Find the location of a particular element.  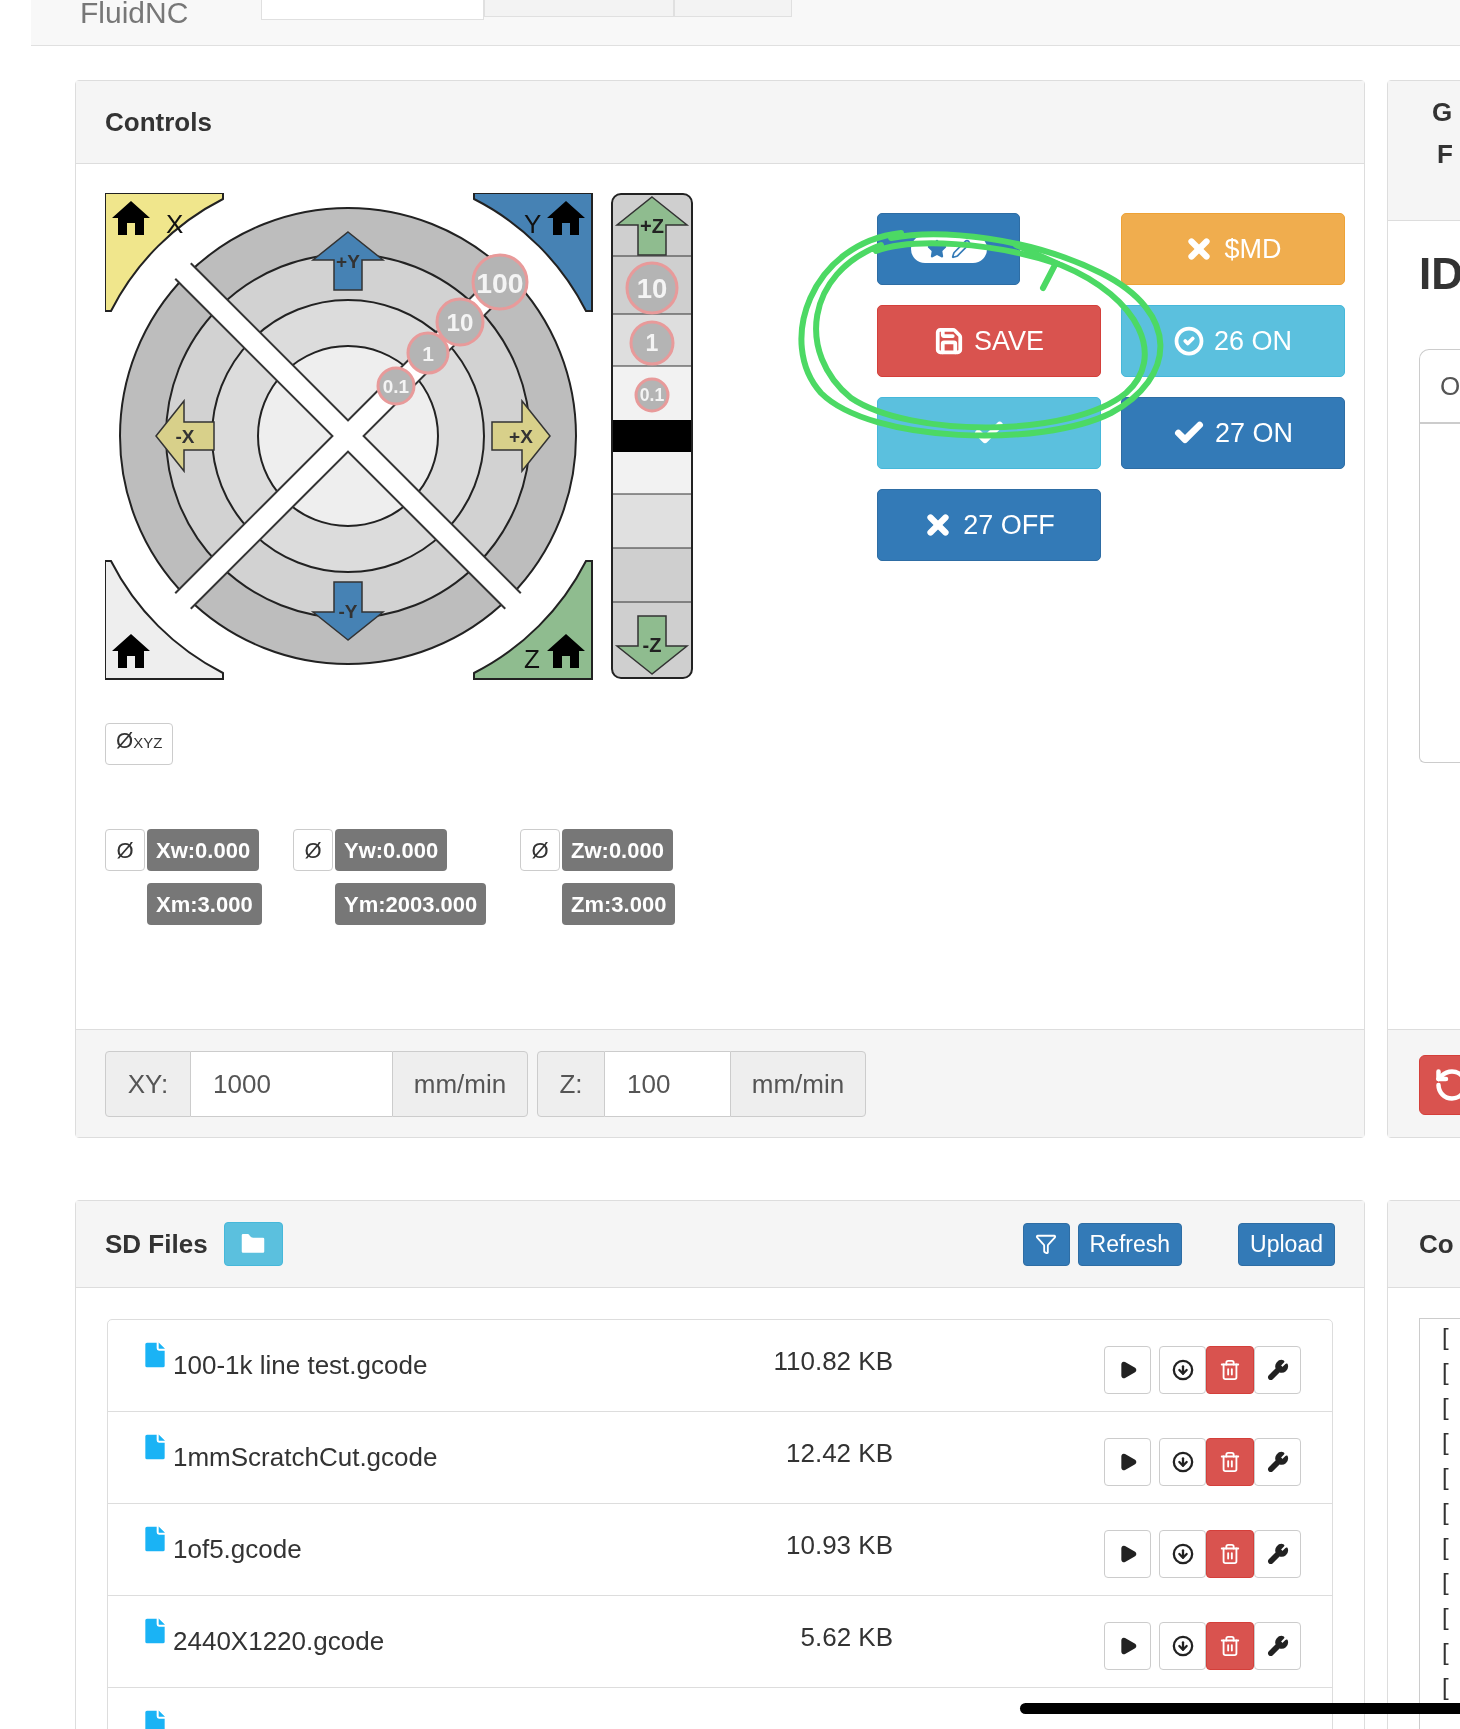

tab-field: O is located at coordinates (1439, 386).